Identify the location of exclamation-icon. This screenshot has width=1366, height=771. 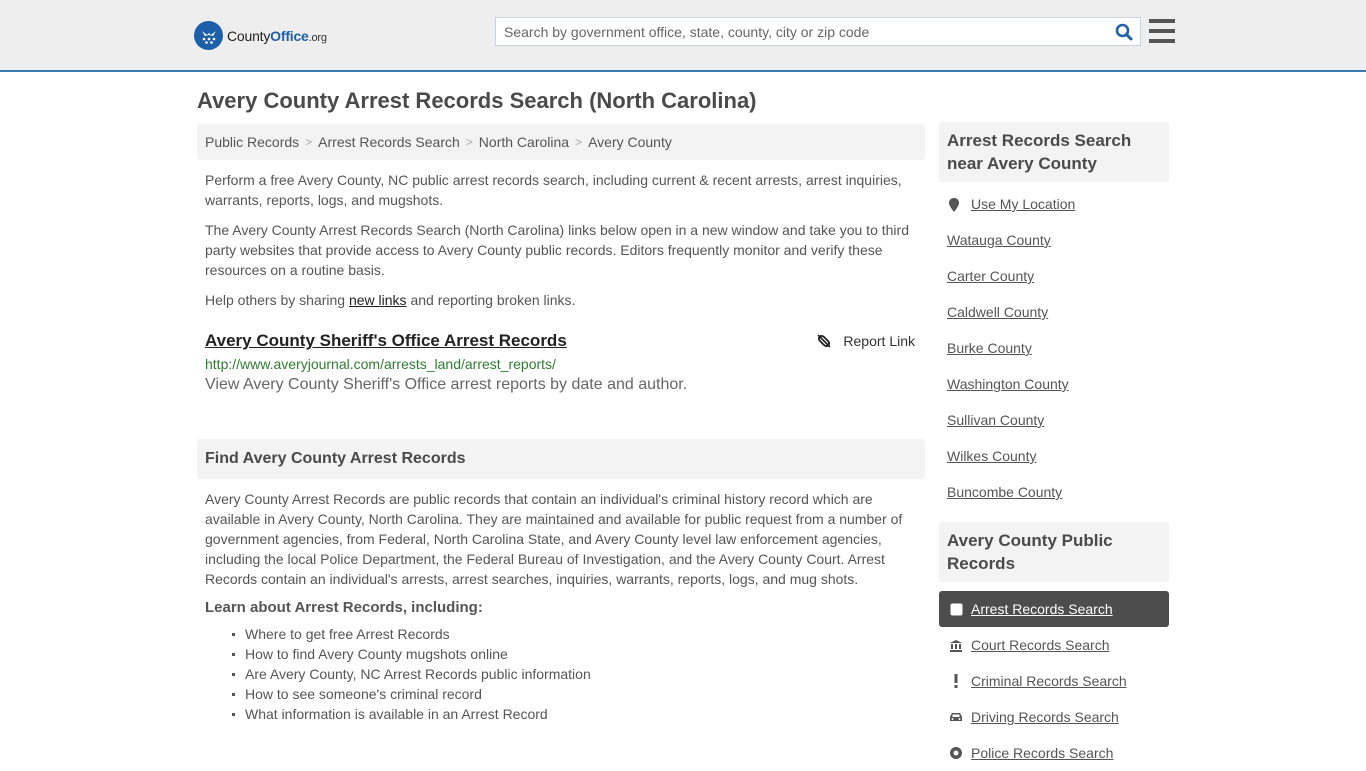
(956, 681).